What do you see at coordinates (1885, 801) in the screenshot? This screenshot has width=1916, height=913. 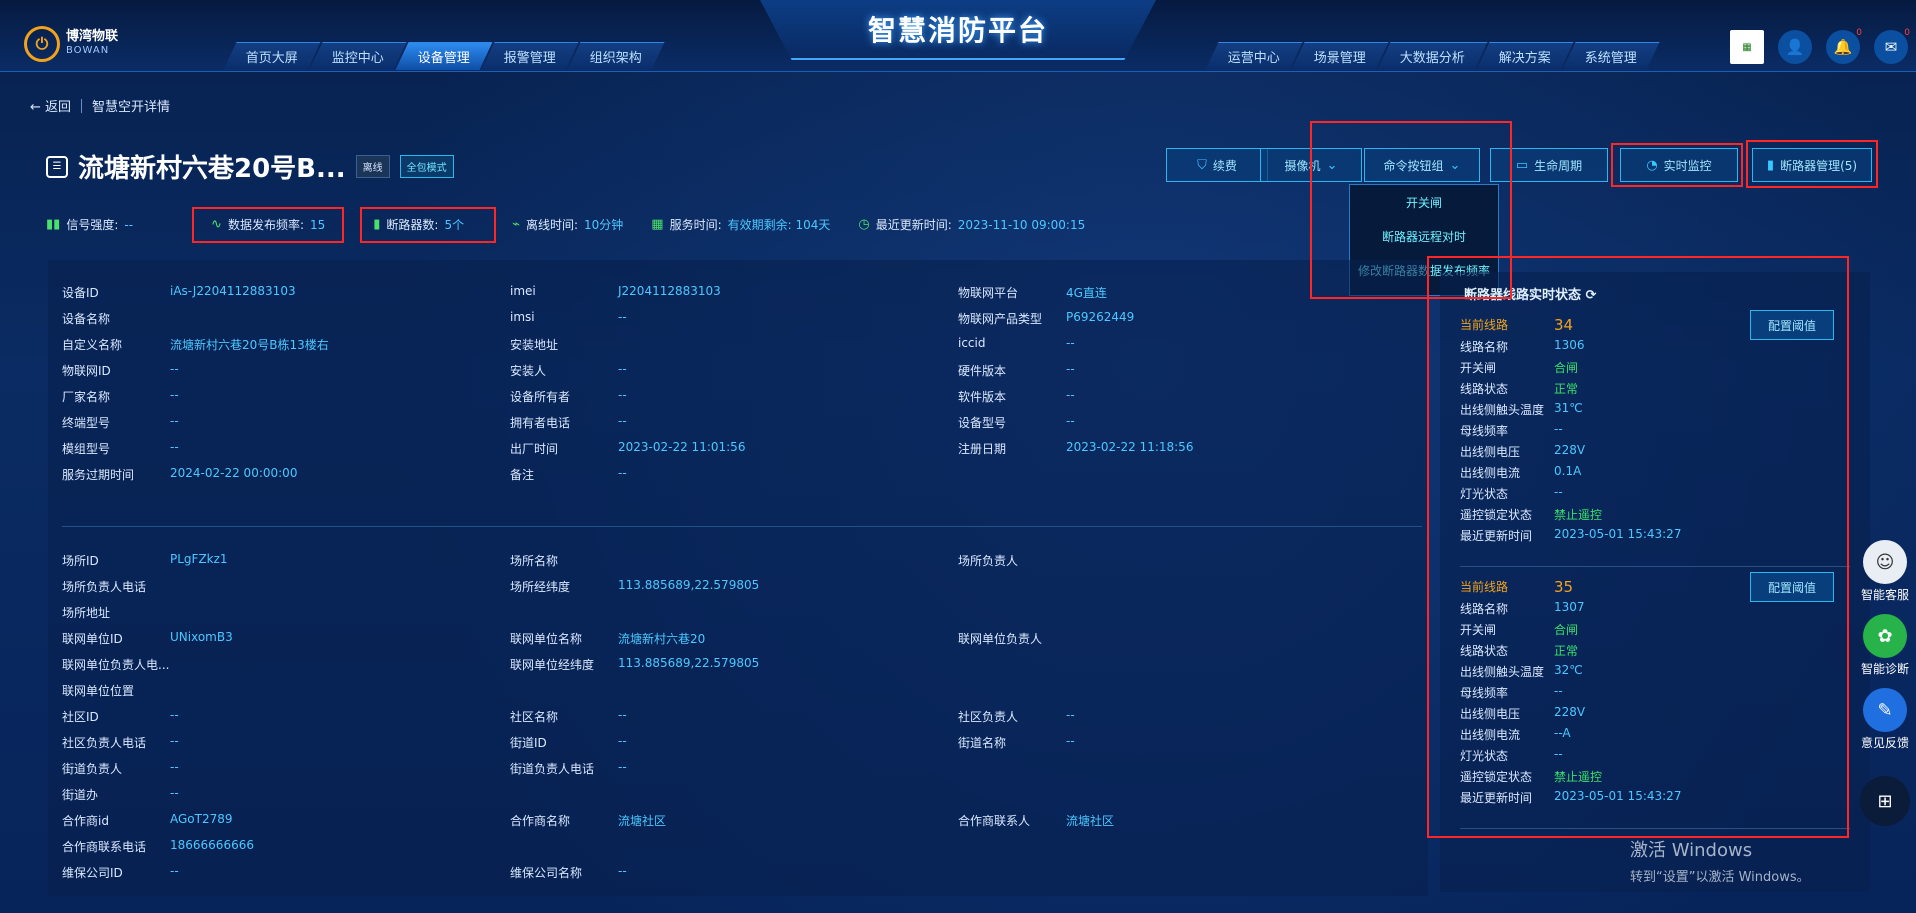 I see `menu-widget: ⊞` at bounding box center [1885, 801].